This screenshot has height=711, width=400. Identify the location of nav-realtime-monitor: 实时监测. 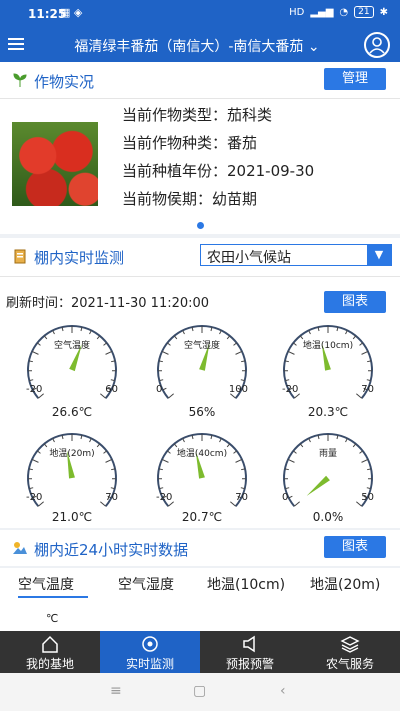
(150, 652).